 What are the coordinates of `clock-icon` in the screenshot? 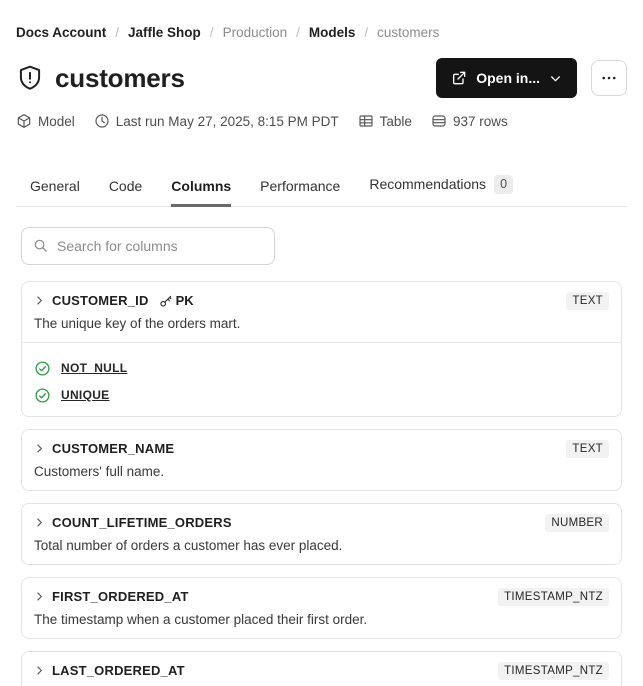 It's located at (102, 121).